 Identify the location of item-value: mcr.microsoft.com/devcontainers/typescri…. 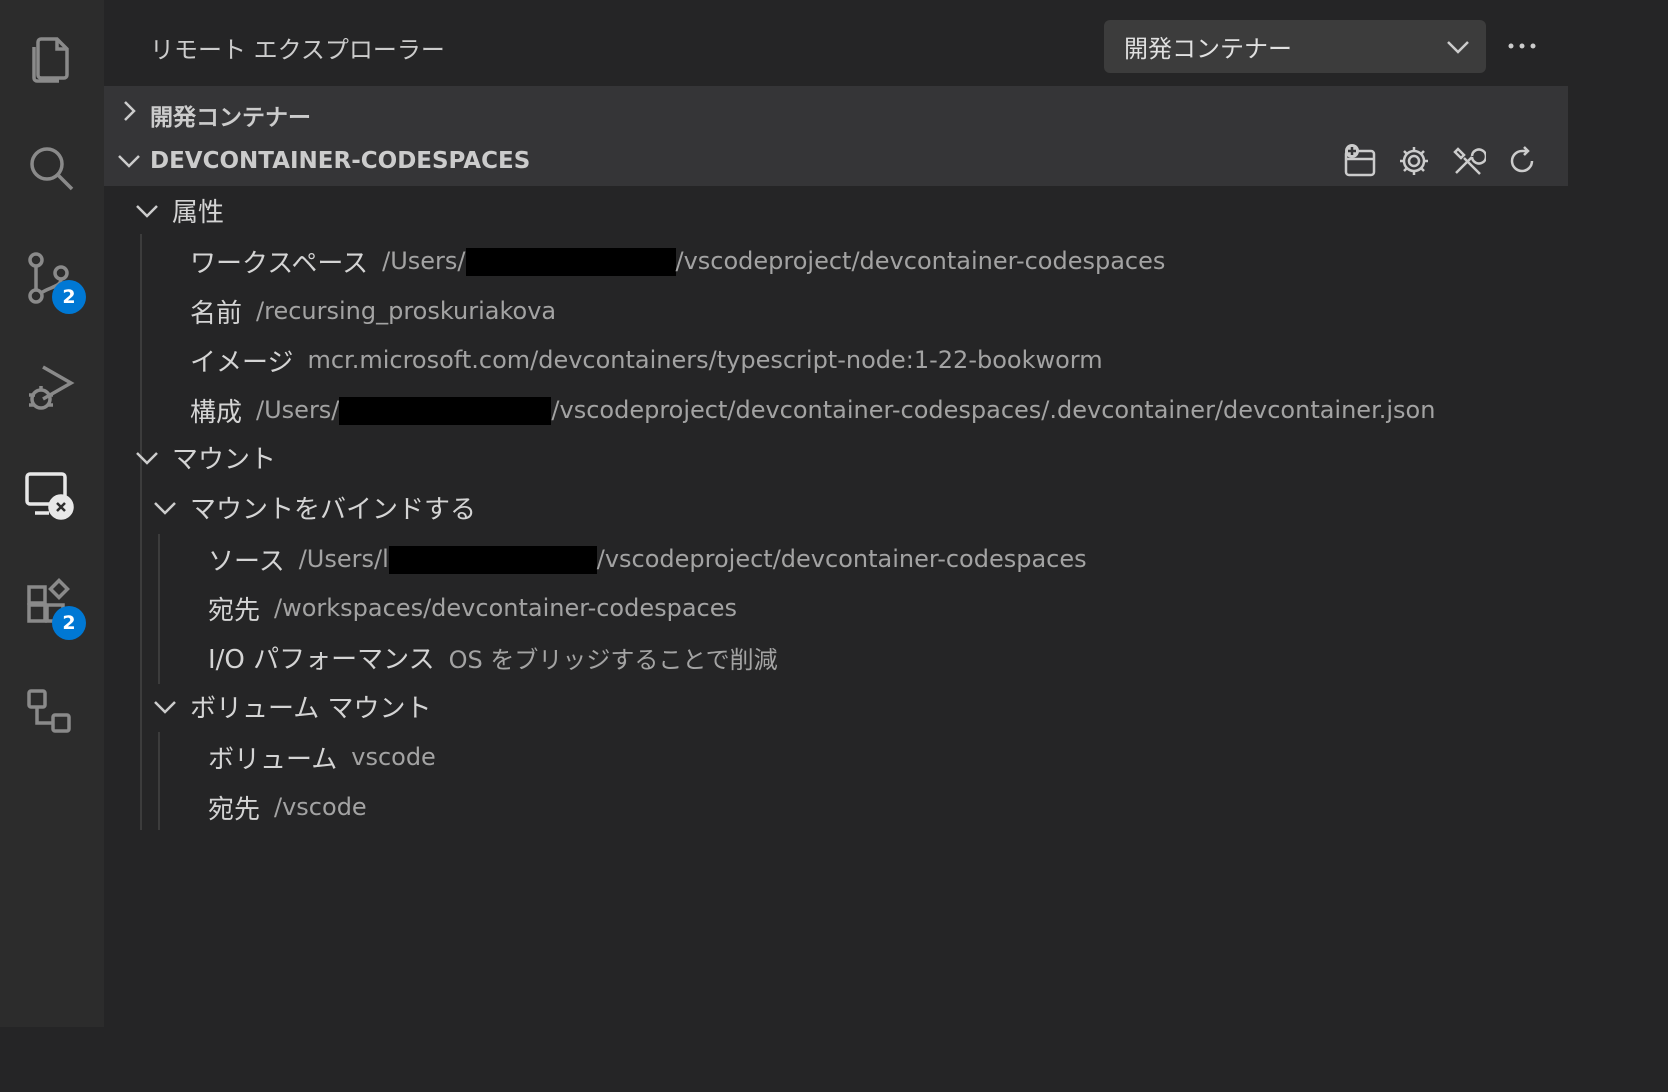
(705, 360).